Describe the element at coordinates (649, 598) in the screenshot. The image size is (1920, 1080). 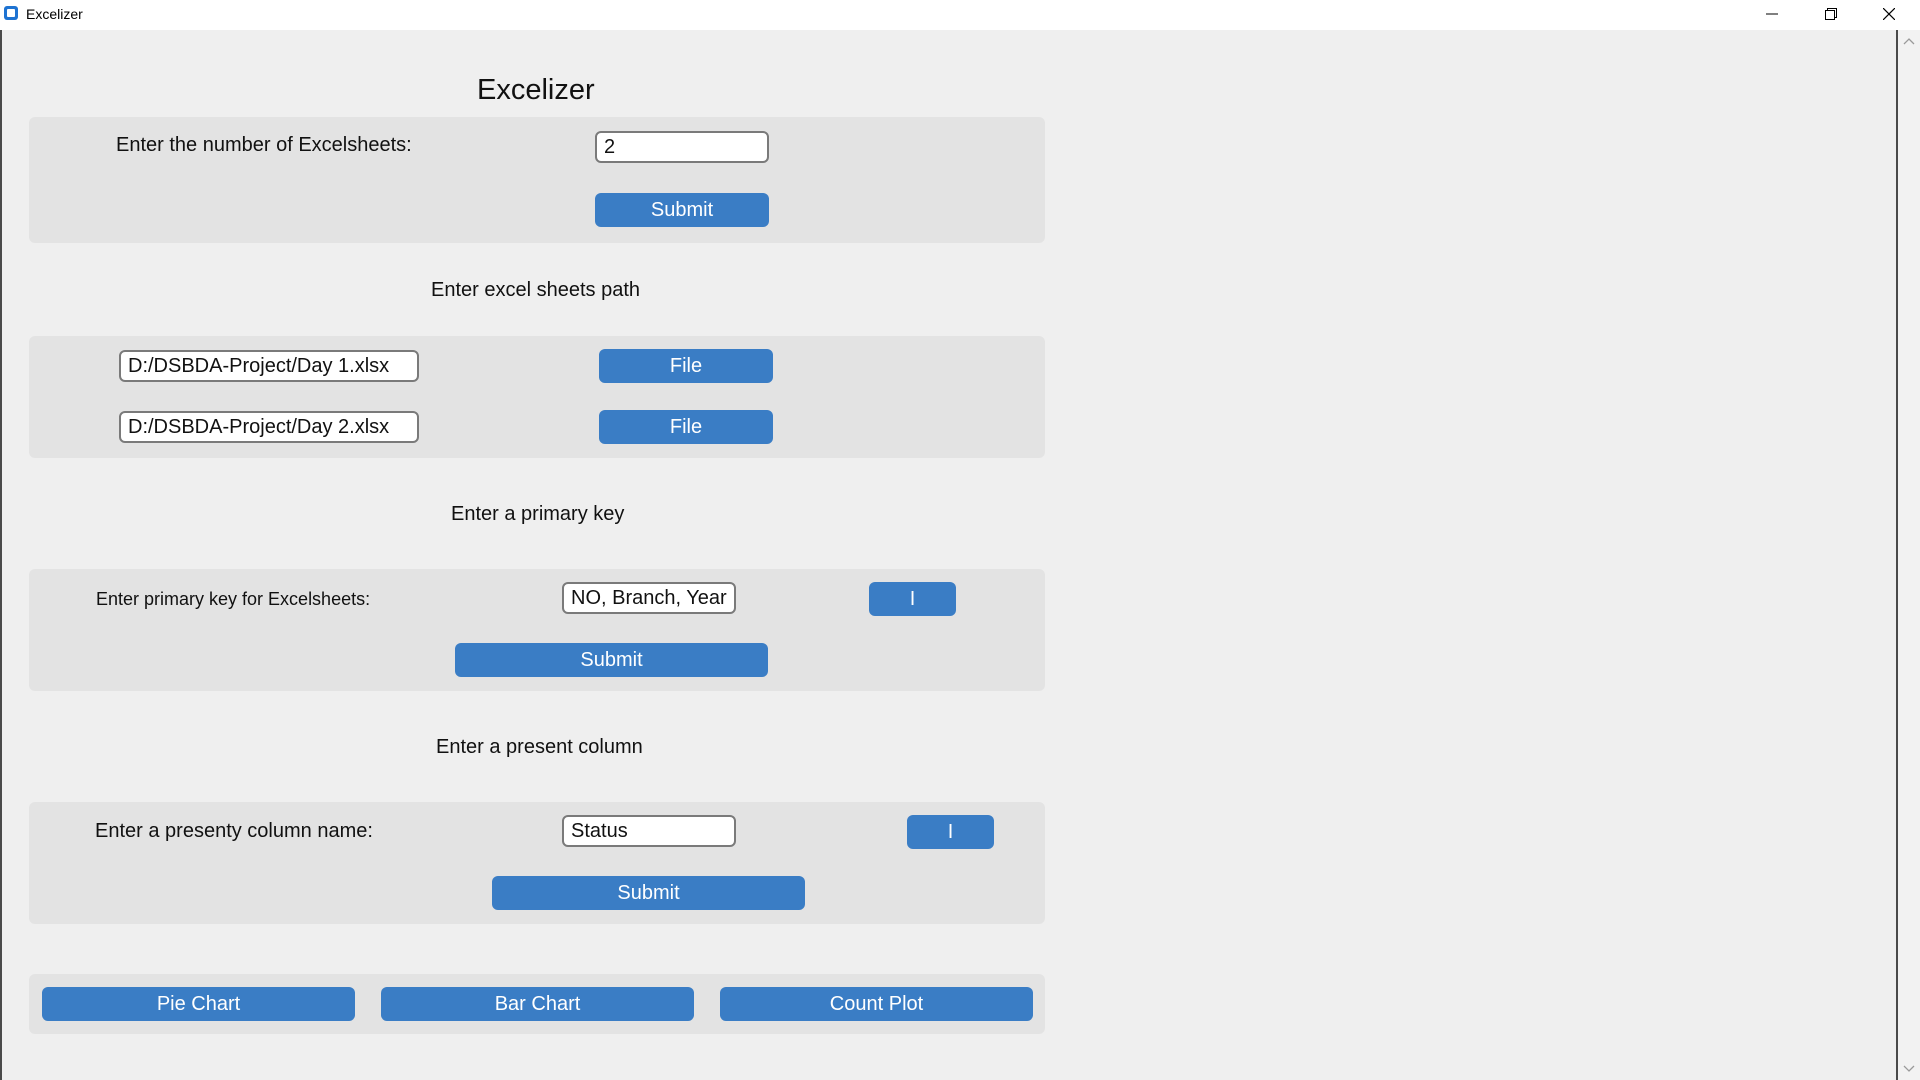
I see `primary-key-input` at that location.